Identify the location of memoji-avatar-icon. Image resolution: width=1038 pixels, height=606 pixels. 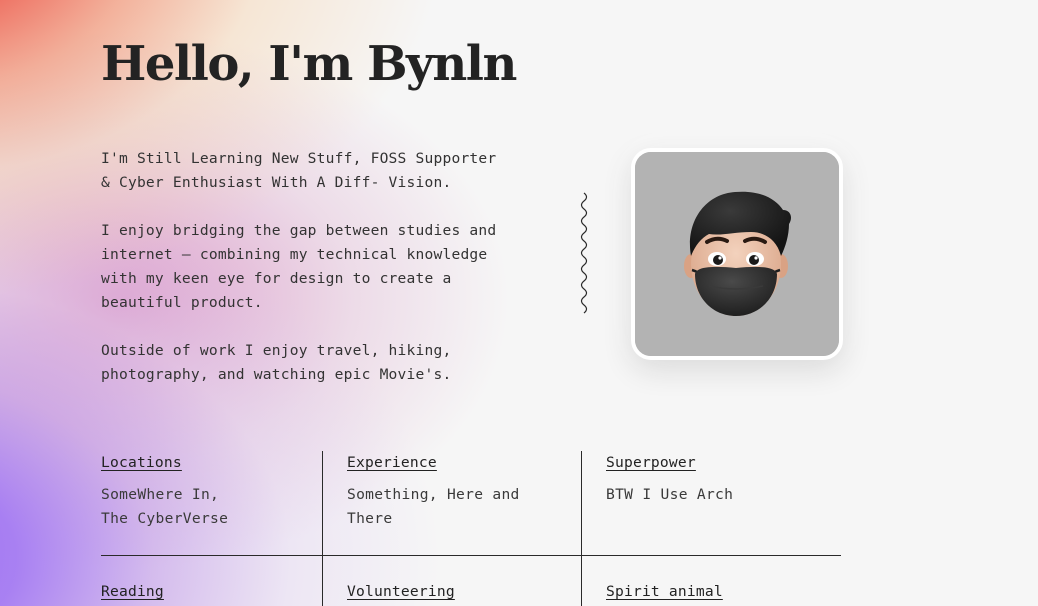
(737, 254).